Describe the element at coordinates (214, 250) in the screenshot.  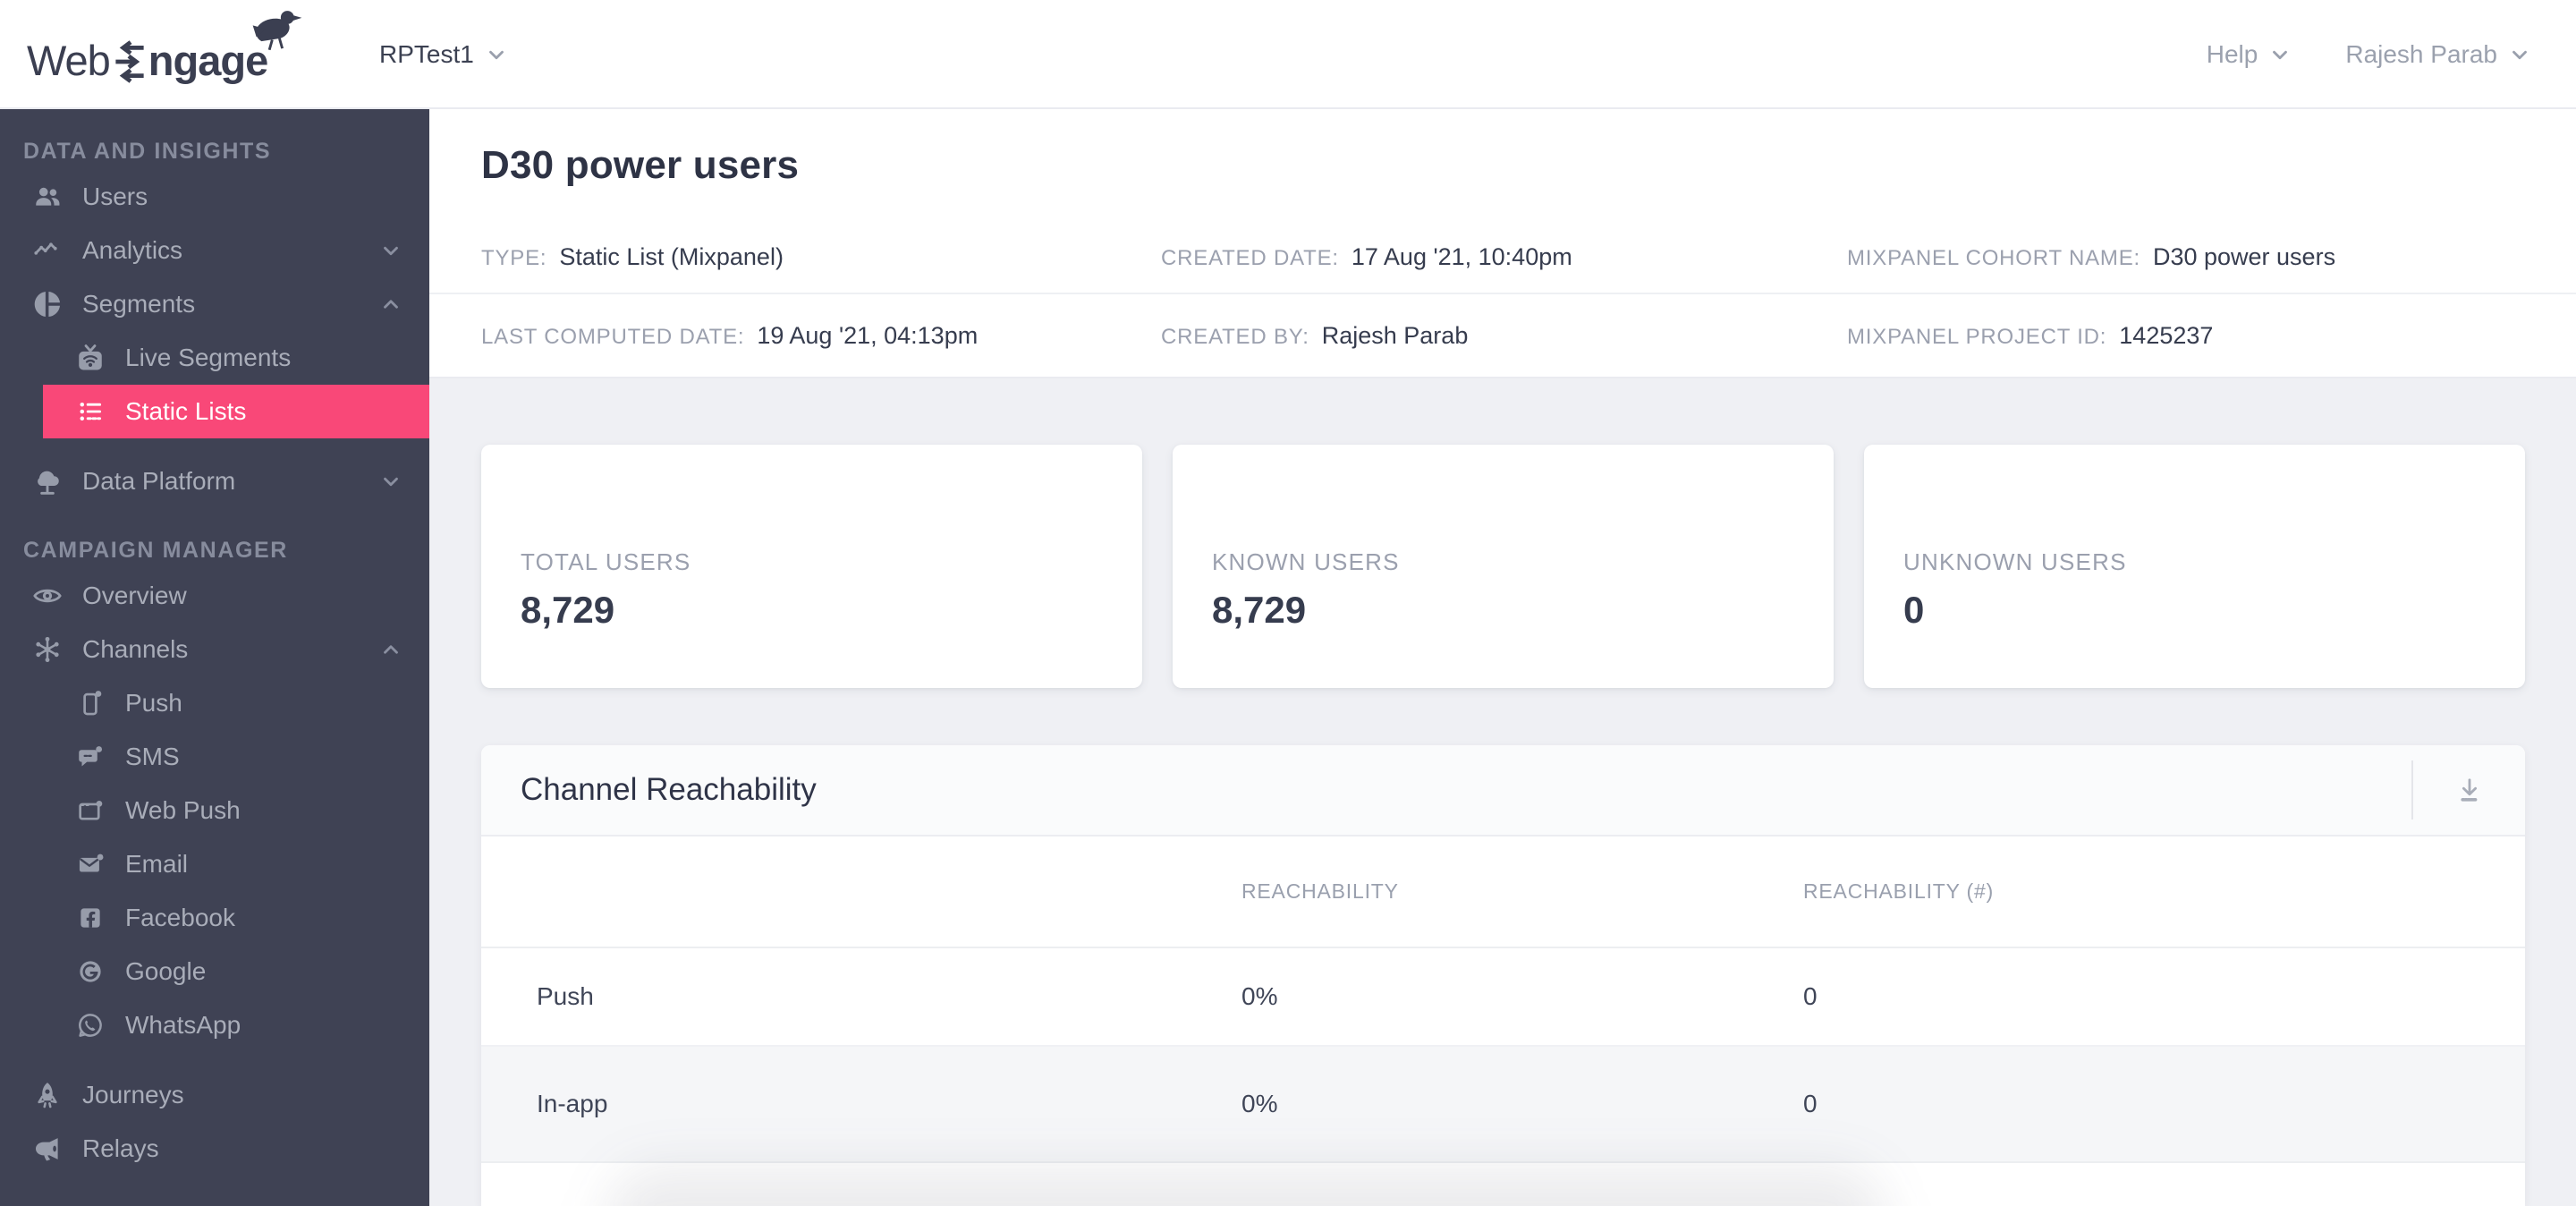
I see `sidebar-item-analytics: Analytics` at that location.